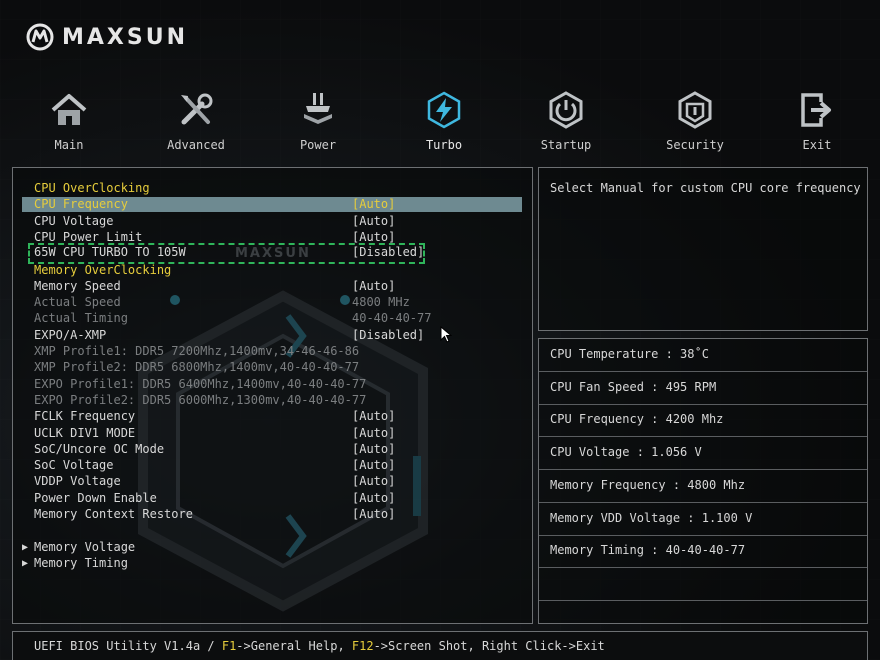 The width and height of the screenshot is (880, 660). I want to click on setting-label: Memory Timing, so click(81, 562).